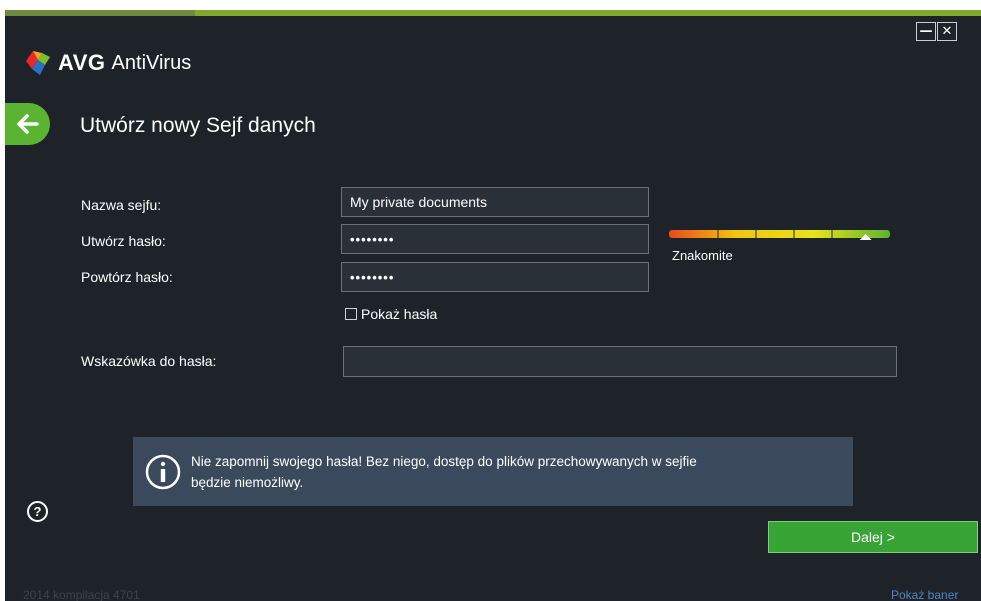 Image resolution: width=981 pixels, height=601 pixels. What do you see at coordinates (163, 471) in the screenshot?
I see `info-icon` at bounding box center [163, 471].